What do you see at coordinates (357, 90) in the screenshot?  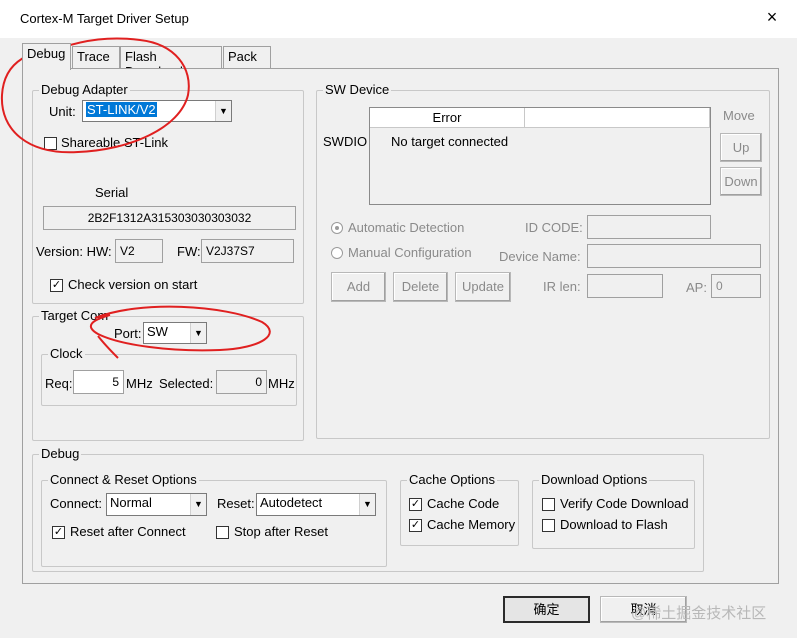 I see `sw-device-title: SW Device` at bounding box center [357, 90].